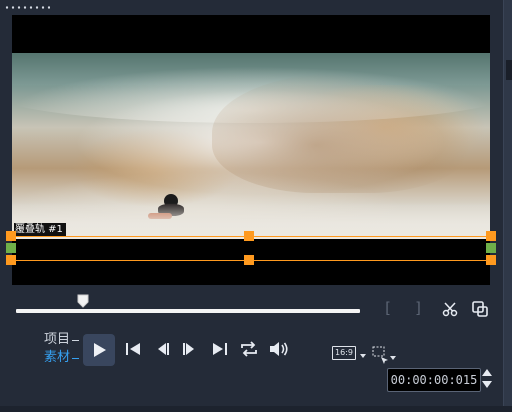 This screenshot has height=412, width=512. I want to click on clip-mode-dash, so click(75, 358).